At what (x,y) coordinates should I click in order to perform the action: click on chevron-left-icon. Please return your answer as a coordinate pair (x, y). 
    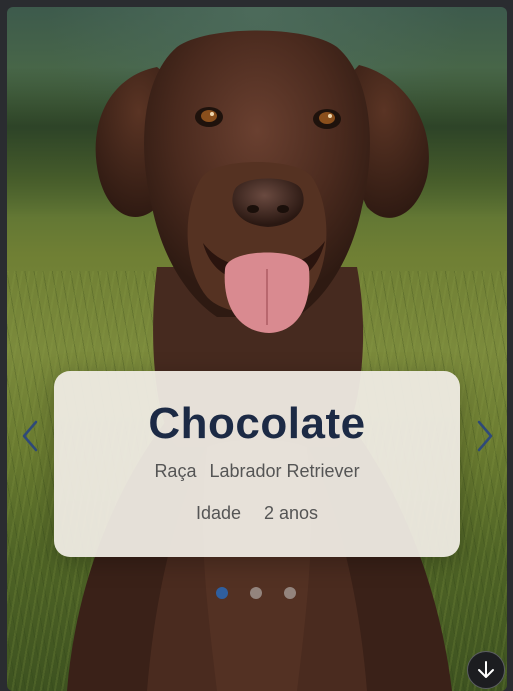
    Looking at the image, I should click on (30, 436).